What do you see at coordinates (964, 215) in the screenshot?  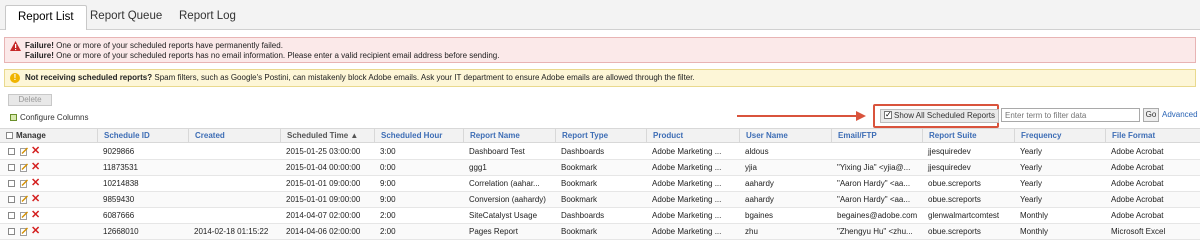 I see `cell-report-suite: glenwalmartcomtest` at bounding box center [964, 215].